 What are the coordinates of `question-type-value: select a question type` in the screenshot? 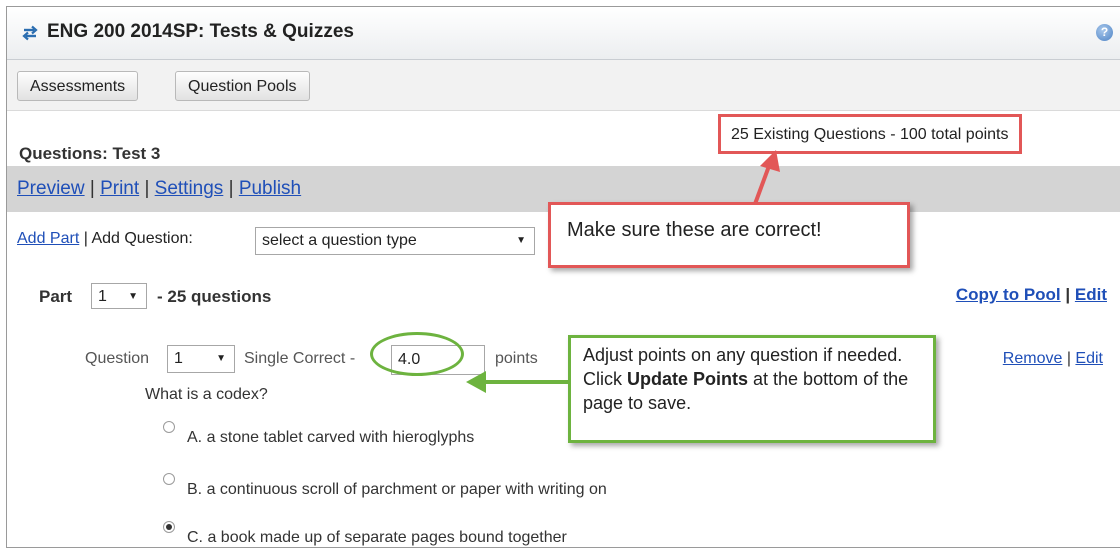 It's located at (339, 240).